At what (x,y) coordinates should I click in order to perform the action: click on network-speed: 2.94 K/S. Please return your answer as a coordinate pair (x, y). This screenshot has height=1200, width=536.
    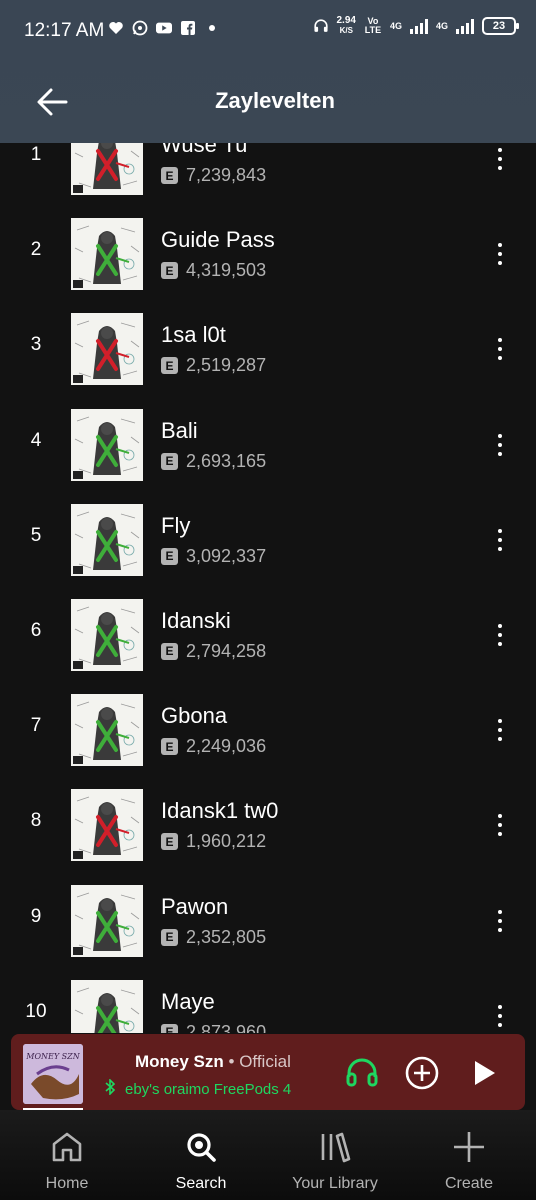
    Looking at the image, I should click on (346, 26).